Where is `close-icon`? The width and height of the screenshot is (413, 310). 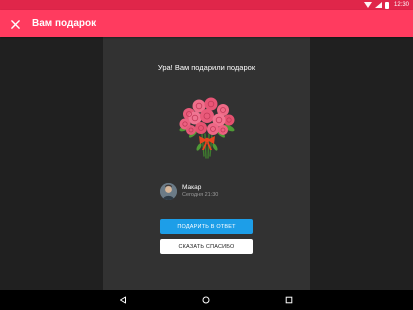 close-icon is located at coordinates (15, 24).